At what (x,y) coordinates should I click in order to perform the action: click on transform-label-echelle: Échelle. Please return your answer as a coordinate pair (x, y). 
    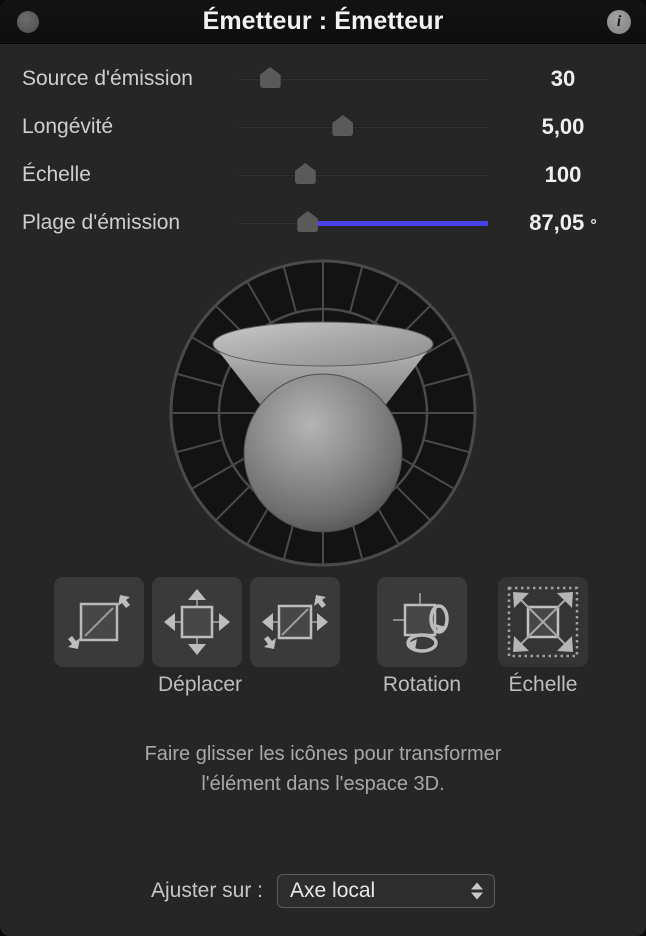
    Looking at the image, I should click on (543, 684).